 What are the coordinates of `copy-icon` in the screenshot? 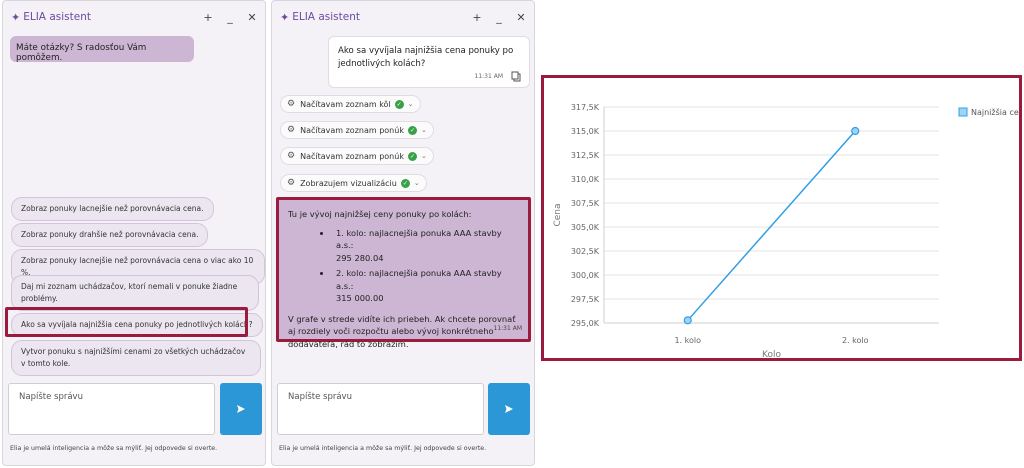 It's located at (516, 76).